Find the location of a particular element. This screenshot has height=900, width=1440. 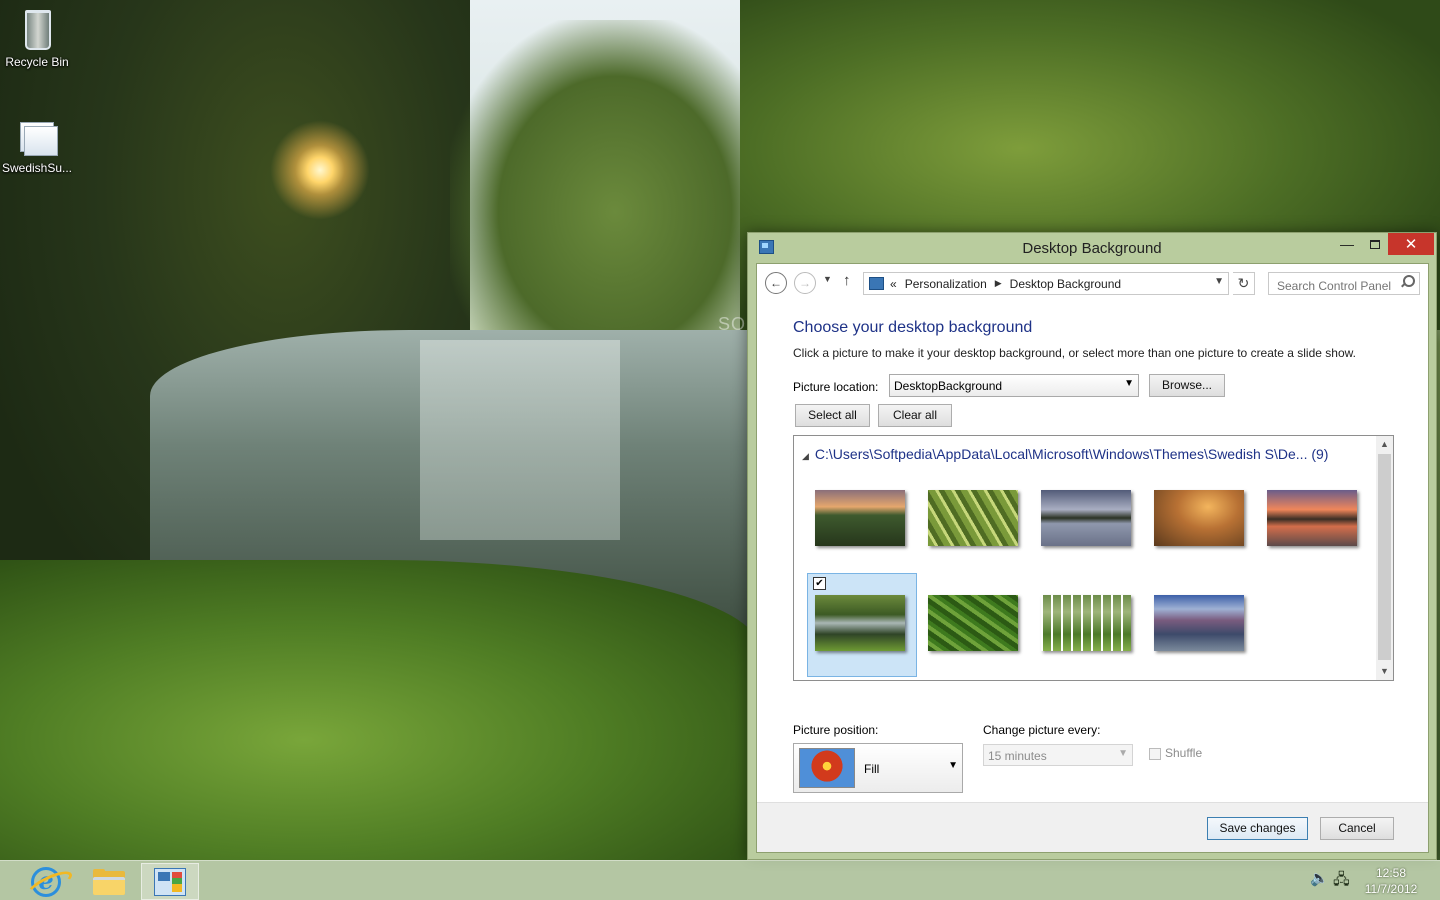

scroll-up-icon: ▲ is located at coordinates (1384, 444).